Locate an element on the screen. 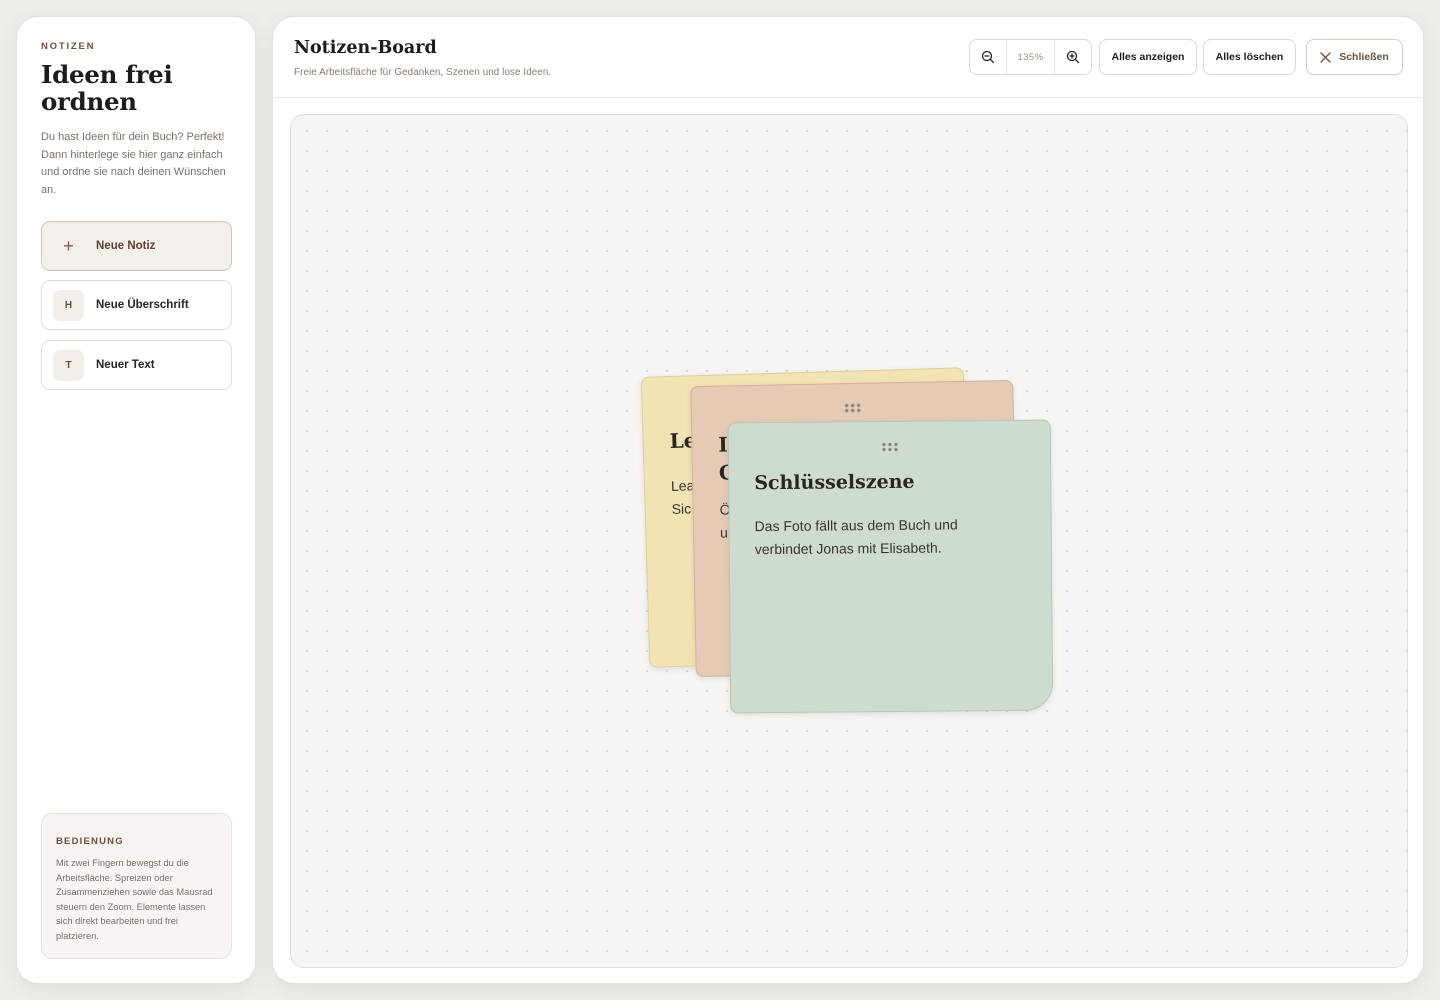 This screenshot has width=1440, height=1000. close-icon is located at coordinates (1325, 57).